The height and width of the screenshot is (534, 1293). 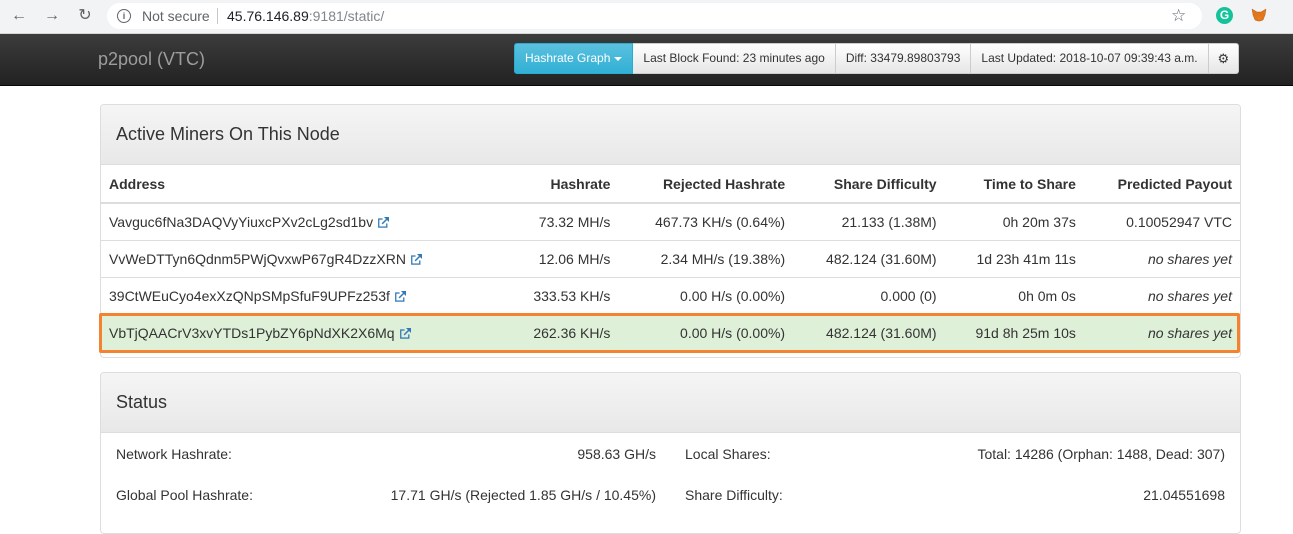 I want to click on hashrate-cell: 73.32 MH/s, so click(x=563, y=221).